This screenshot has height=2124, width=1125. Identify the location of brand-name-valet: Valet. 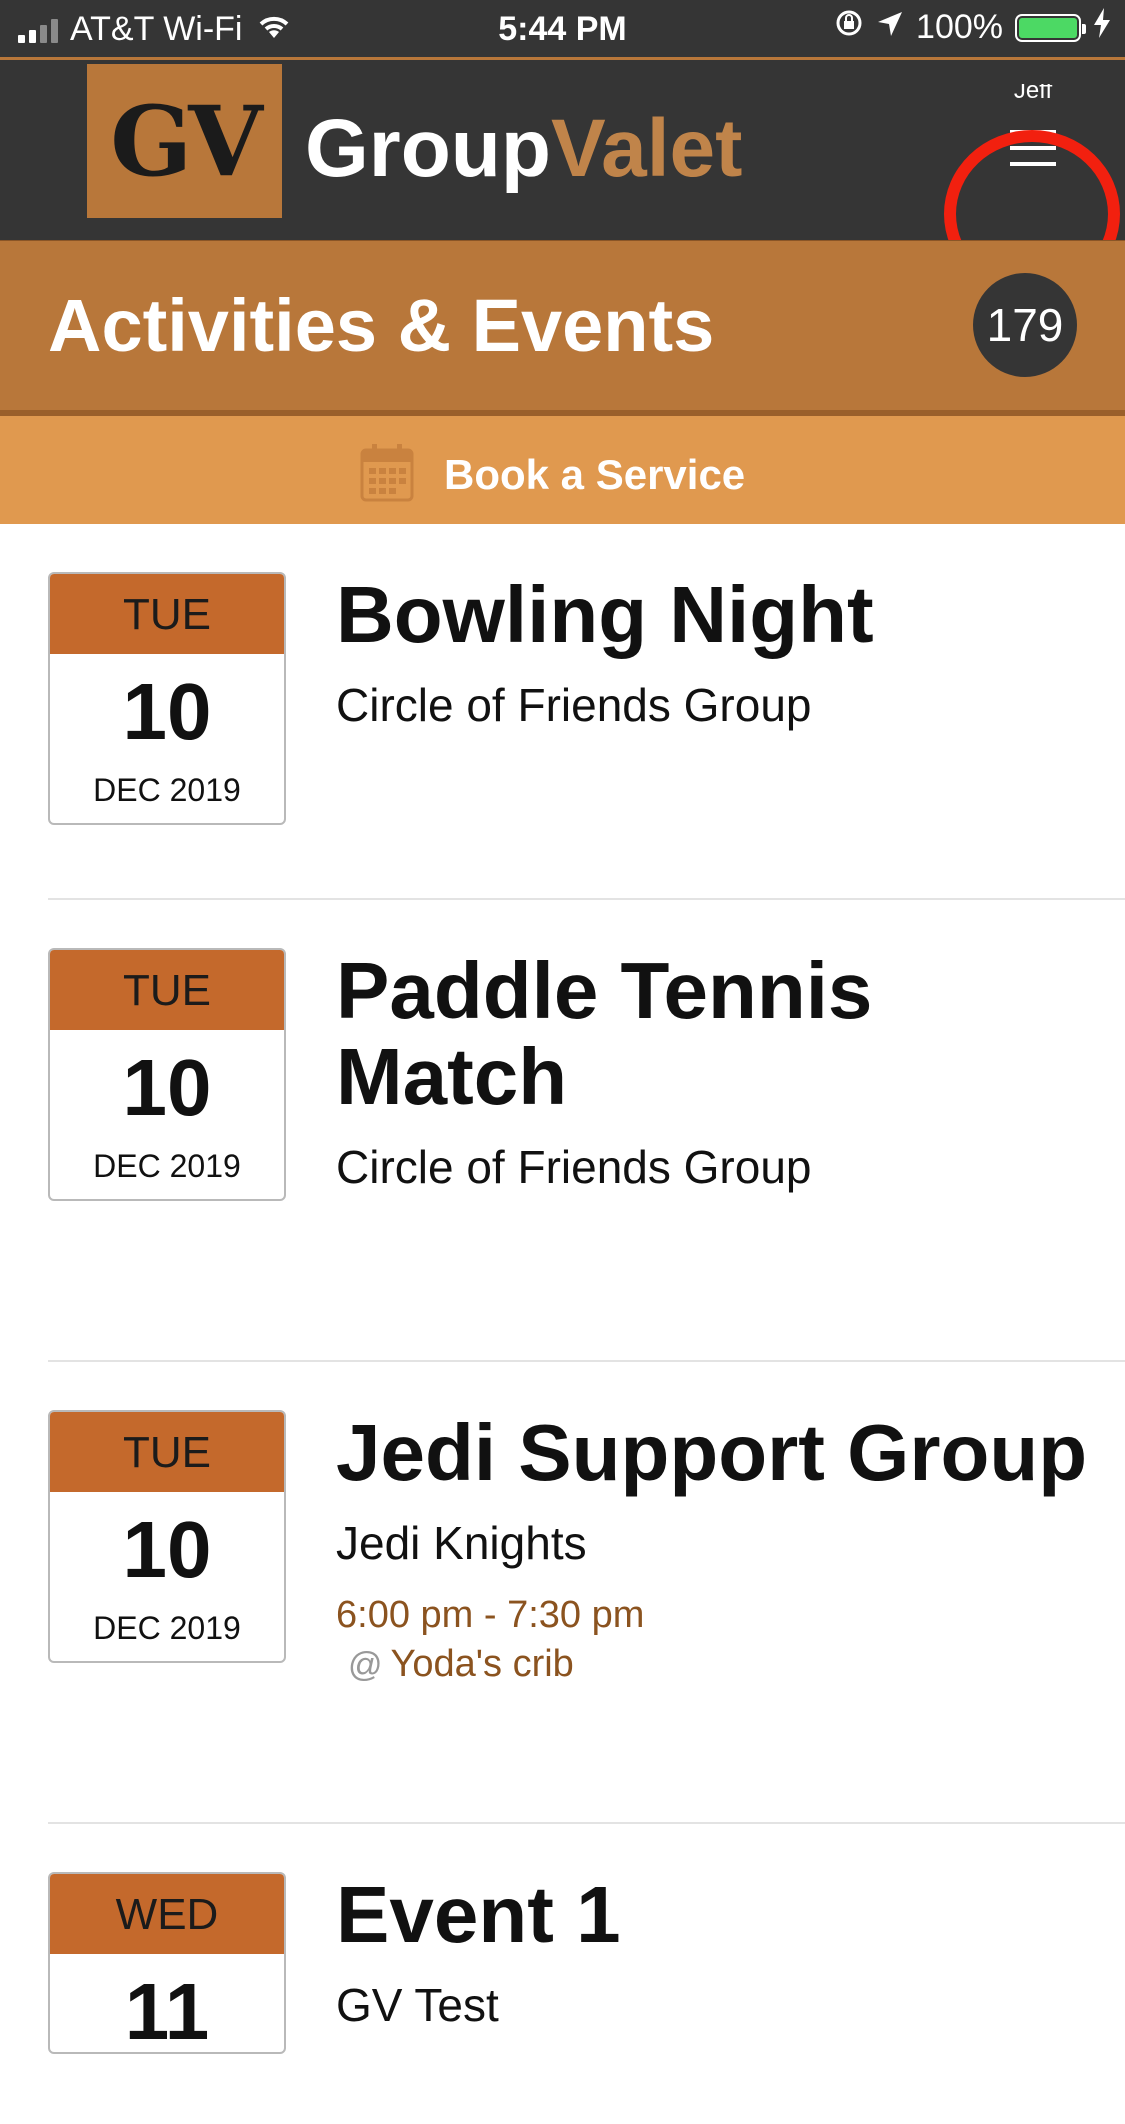
(646, 148).